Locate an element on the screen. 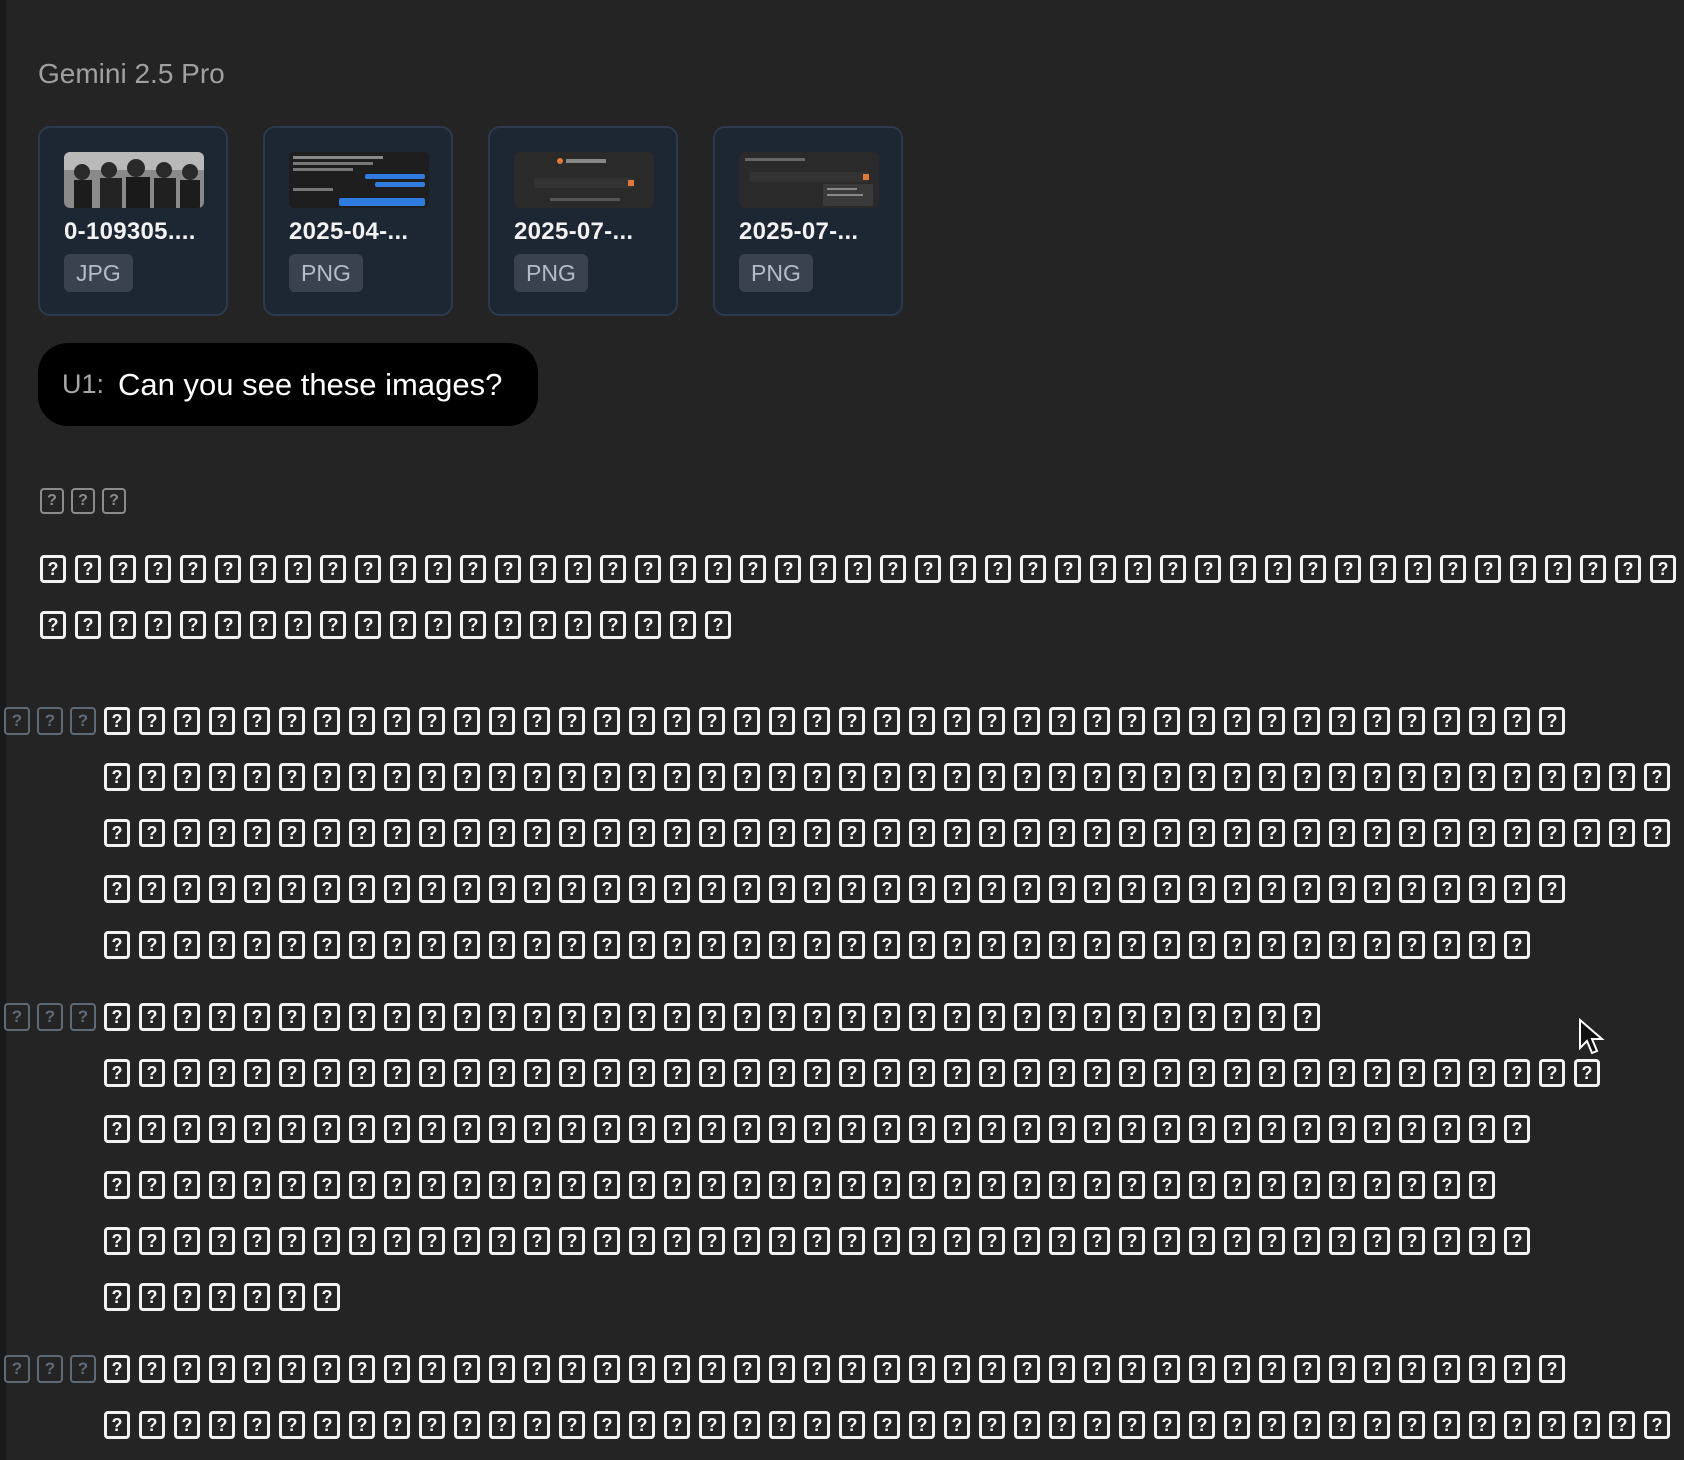 The height and width of the screenshot is (1460, 1684). attachment-card: 0-109305.... JPG is located at coordinates (133, 221).